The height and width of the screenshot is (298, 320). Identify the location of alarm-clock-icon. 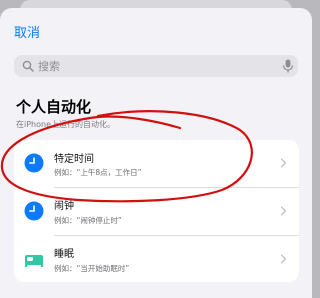
(34, 211).